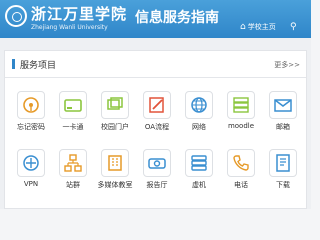  Describe the element at coordinates (16, 16) in the screenshot. I see `university-seal-icon` at that location.